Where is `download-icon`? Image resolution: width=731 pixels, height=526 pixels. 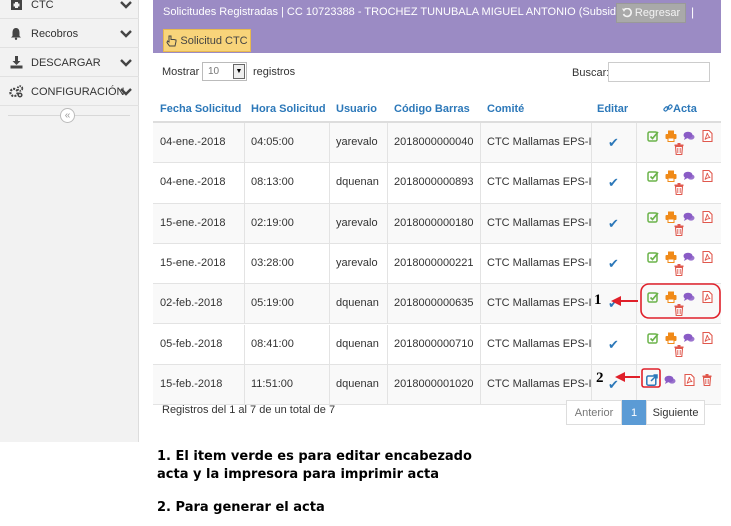
download-icon is located at coordinates (16, 63).